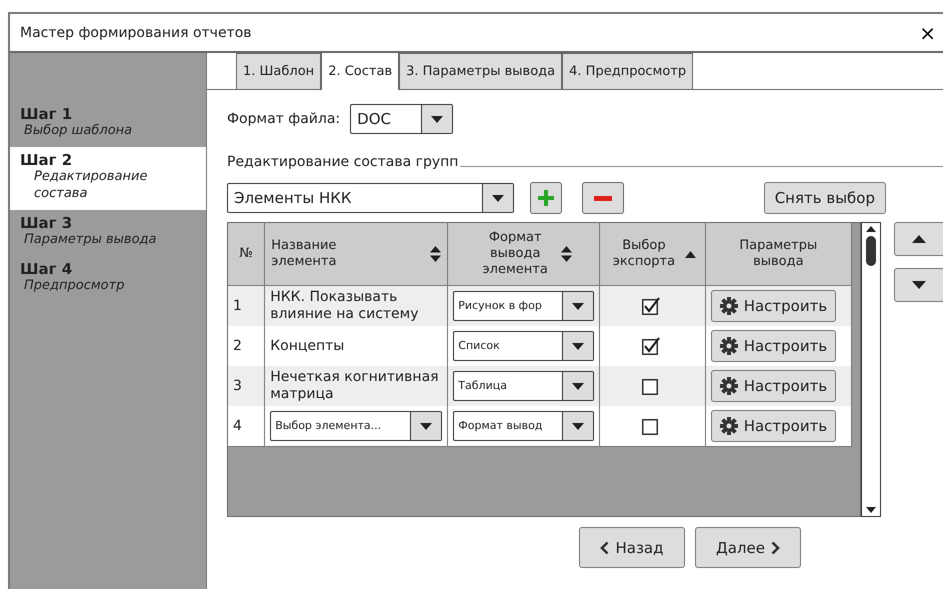 This screenshot has width=943, height=589. I want to click on close-button: ×, so click(927, 32).